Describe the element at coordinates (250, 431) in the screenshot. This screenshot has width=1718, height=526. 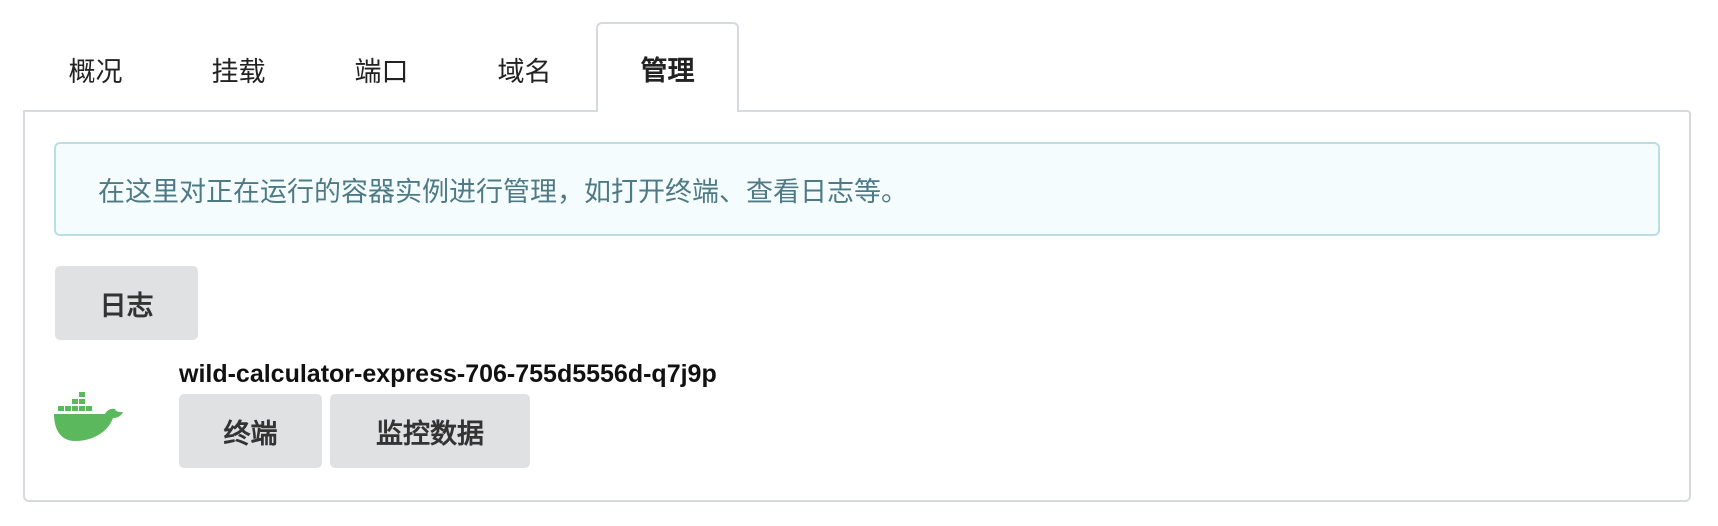
I see `terminal-button: 终端` at that location.